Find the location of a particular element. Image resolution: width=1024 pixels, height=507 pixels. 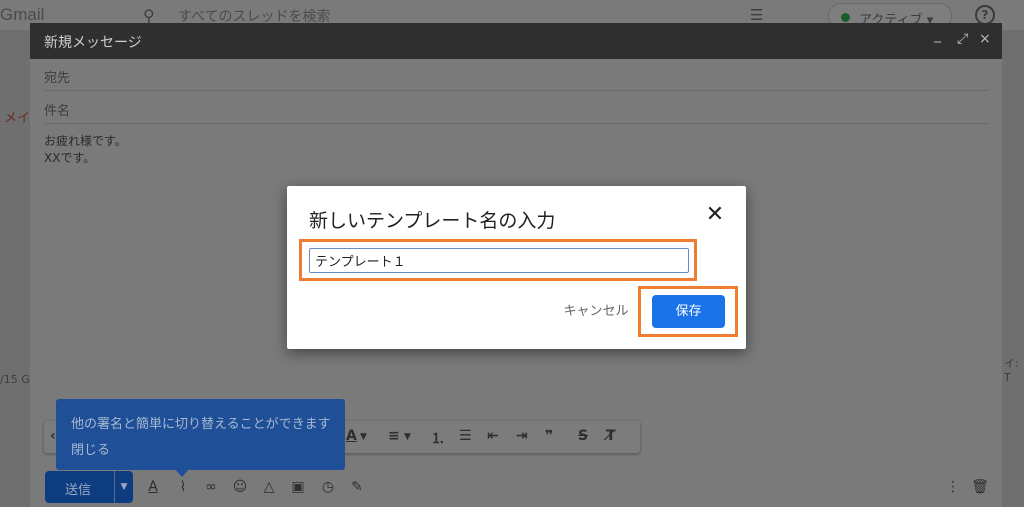

body-line: お疲れ様です。 is located at coordinates (85, 141).